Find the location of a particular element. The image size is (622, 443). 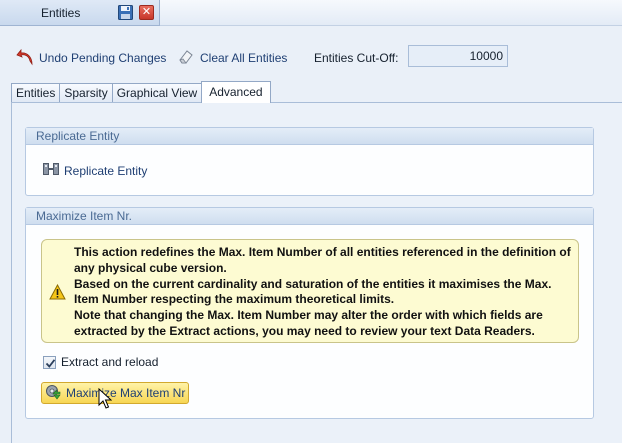

maximize-max-item-nr-button: Maximize Max Item Nr is located at coordinates (115, 393).